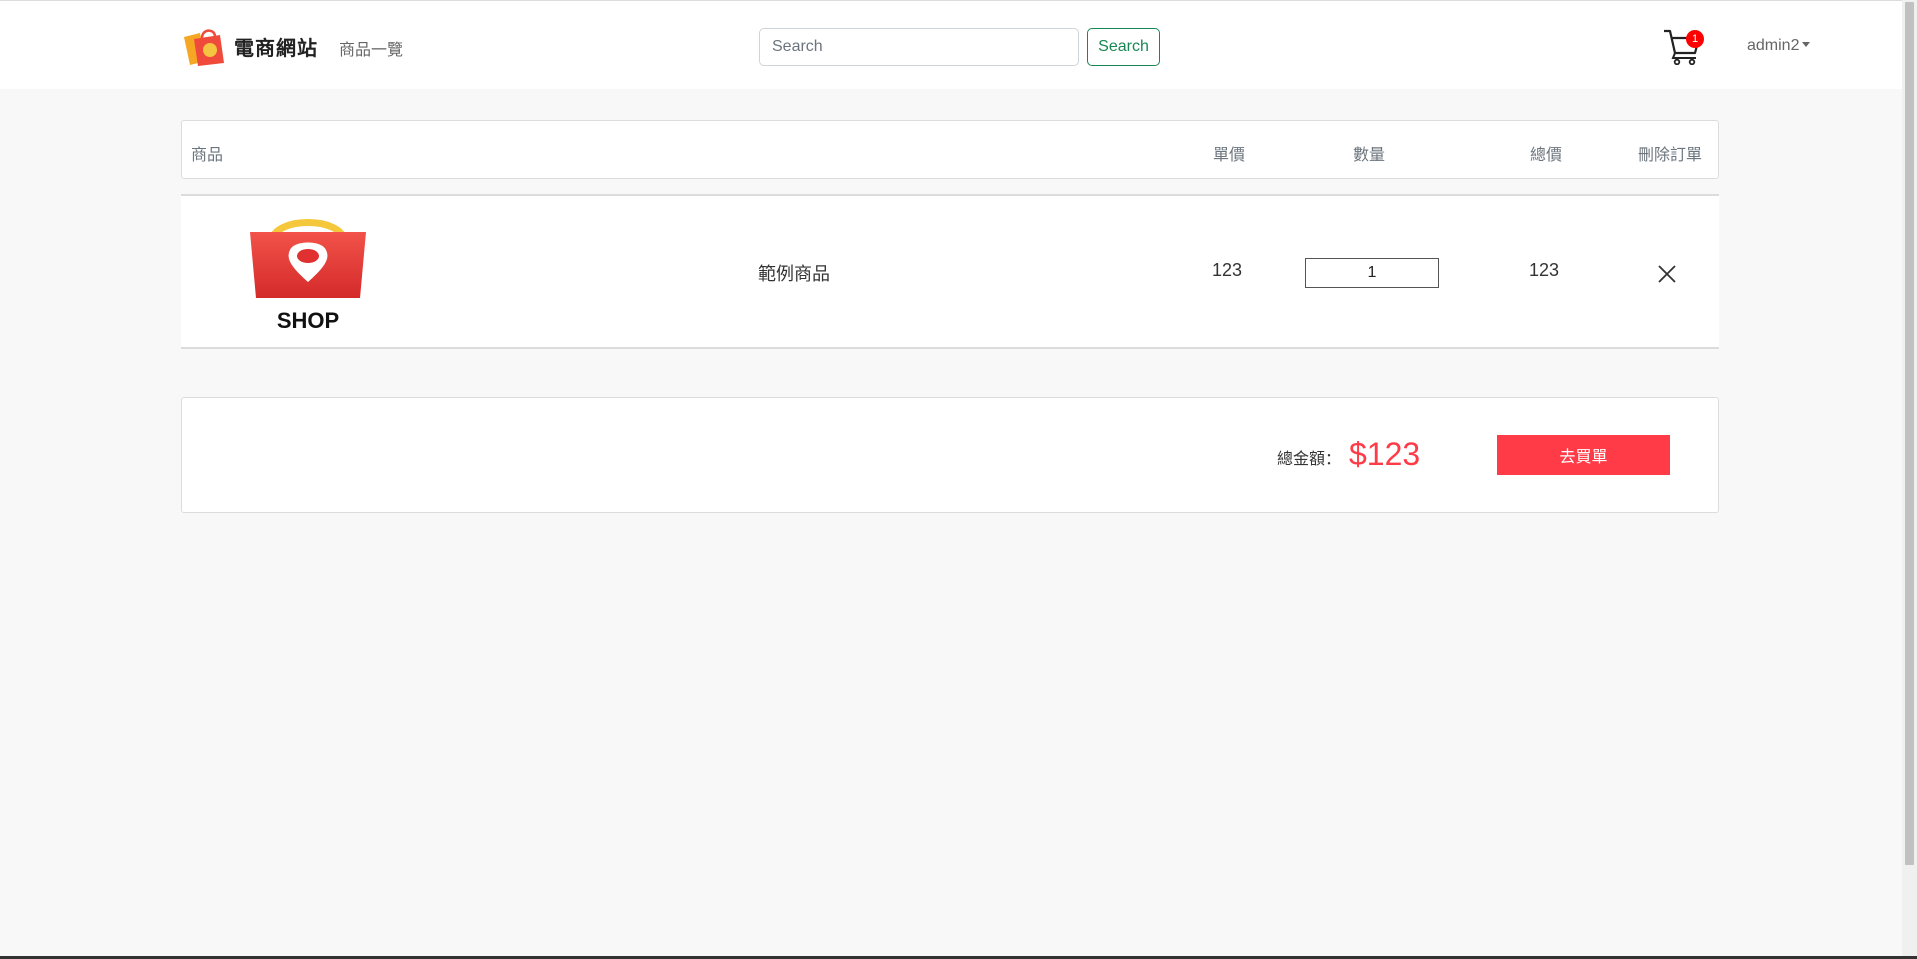 The height and width of the screenshot is (959, 1917). What do you see at coordinates (1309, 459) in the screenshot?
I see `total-label: 總金額：` at bounding box center [1309, 459].